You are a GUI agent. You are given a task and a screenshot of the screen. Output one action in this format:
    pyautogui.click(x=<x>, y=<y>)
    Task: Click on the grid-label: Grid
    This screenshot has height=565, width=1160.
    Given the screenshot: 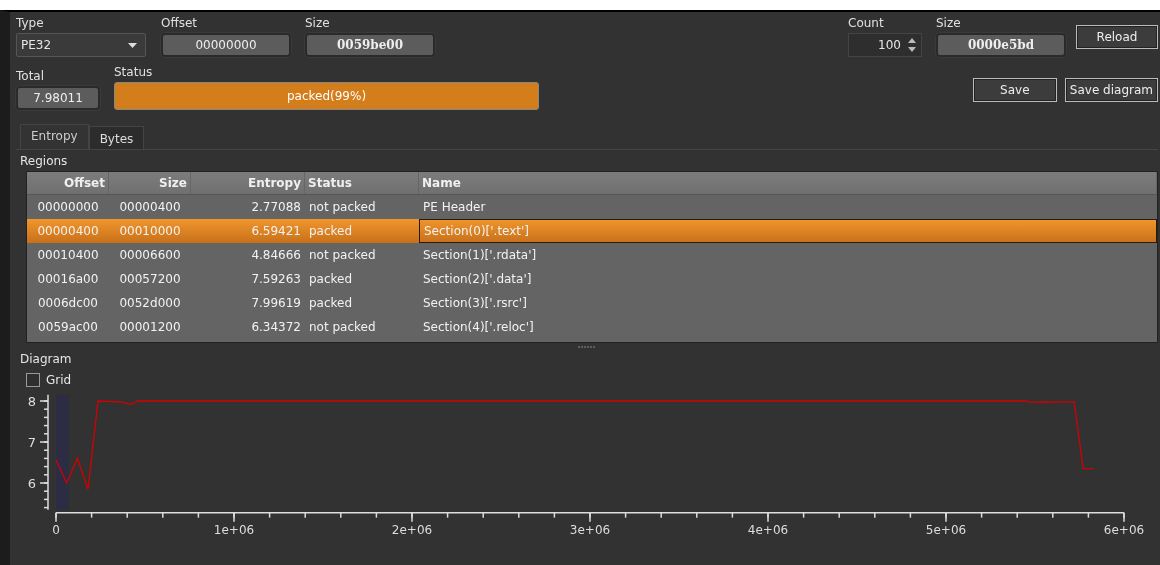 What is the action you would take?
    pyautogui.click(x=59, y=380)
    